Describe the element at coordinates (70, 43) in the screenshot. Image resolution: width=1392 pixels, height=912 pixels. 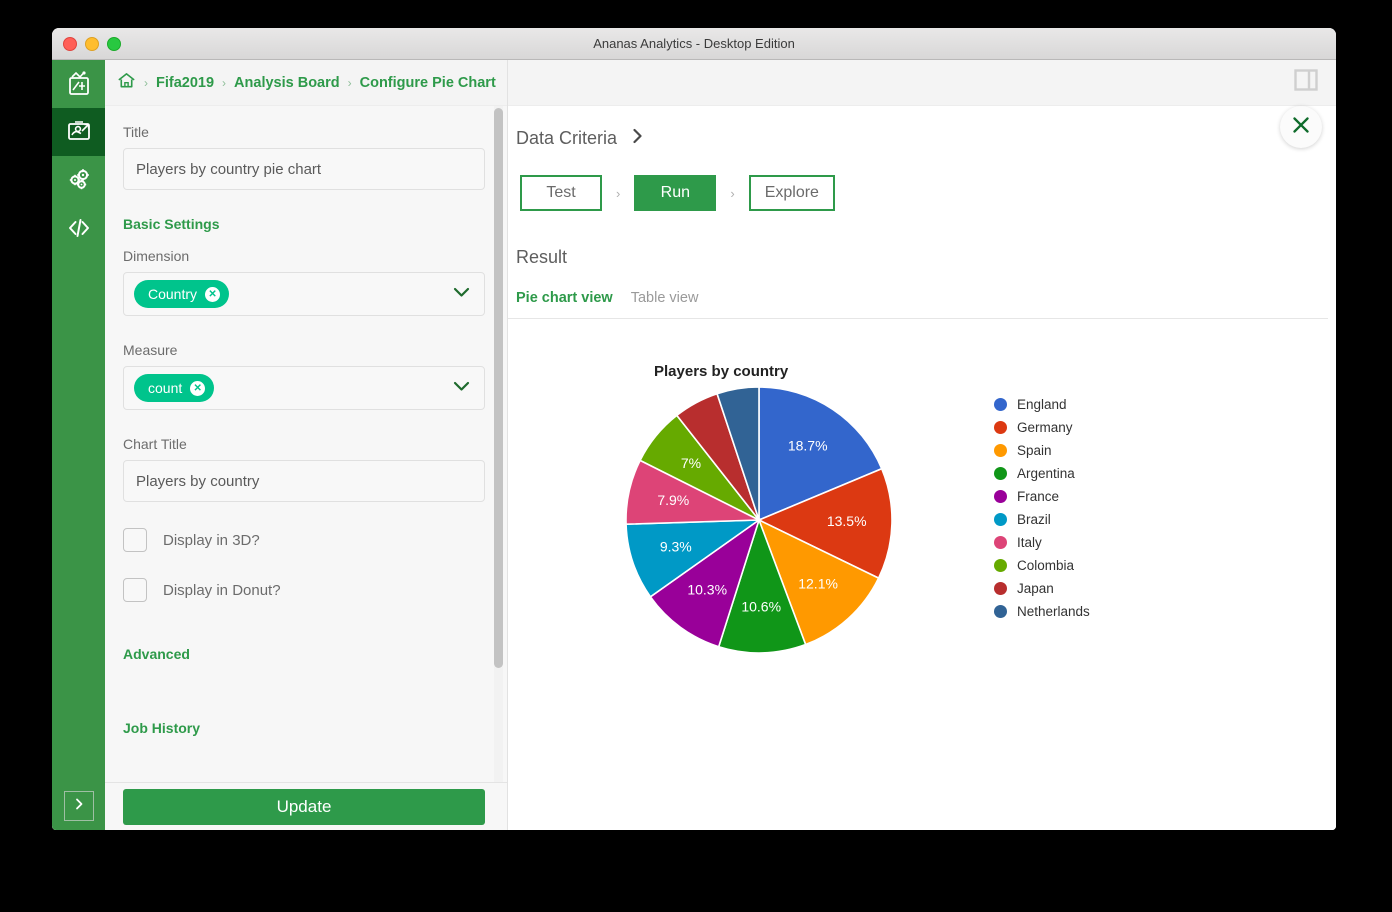
I see `window-close-button` at that location.